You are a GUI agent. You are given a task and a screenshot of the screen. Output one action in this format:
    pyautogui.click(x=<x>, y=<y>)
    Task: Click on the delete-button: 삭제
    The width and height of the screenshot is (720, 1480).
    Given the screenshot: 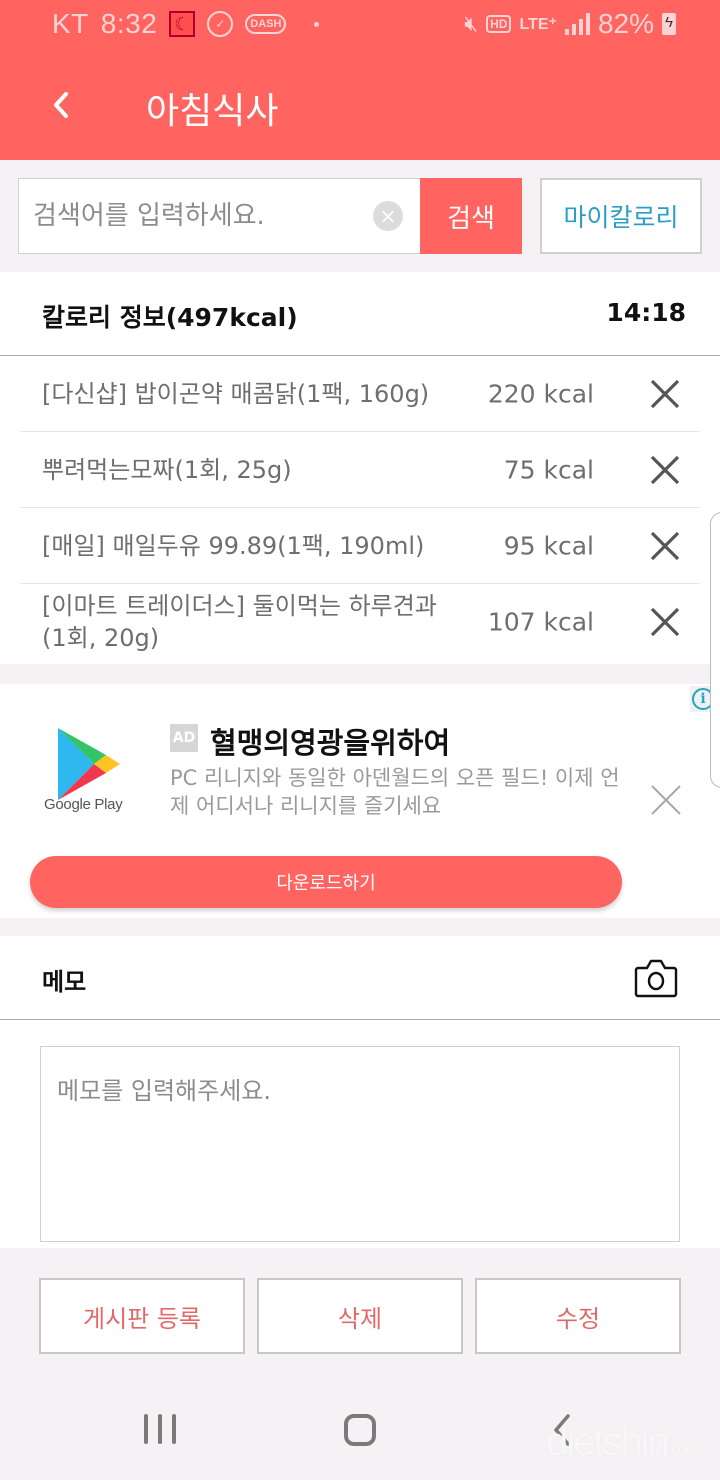 What is the action you would take?
    pyautogui.click(x=360, y=1316)
    